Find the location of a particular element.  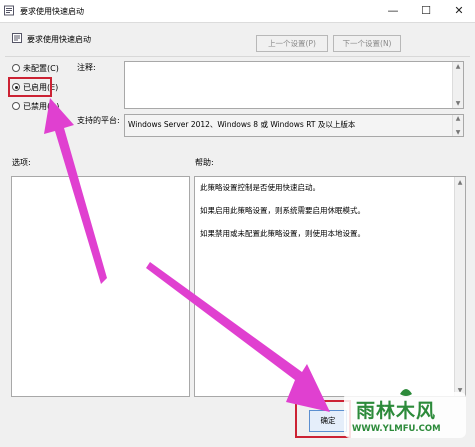

window-title-bar: 要求使用快速启动 — ☐ ✕ is located at coordinates (237, 11).